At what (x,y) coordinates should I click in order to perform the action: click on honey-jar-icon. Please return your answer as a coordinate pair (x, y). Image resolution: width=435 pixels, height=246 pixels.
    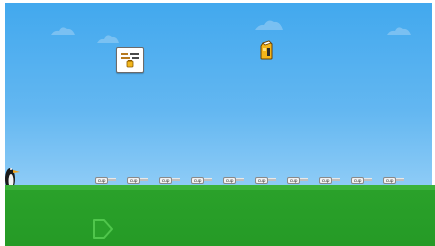
    Looking at the image, I should click on (267, 50).